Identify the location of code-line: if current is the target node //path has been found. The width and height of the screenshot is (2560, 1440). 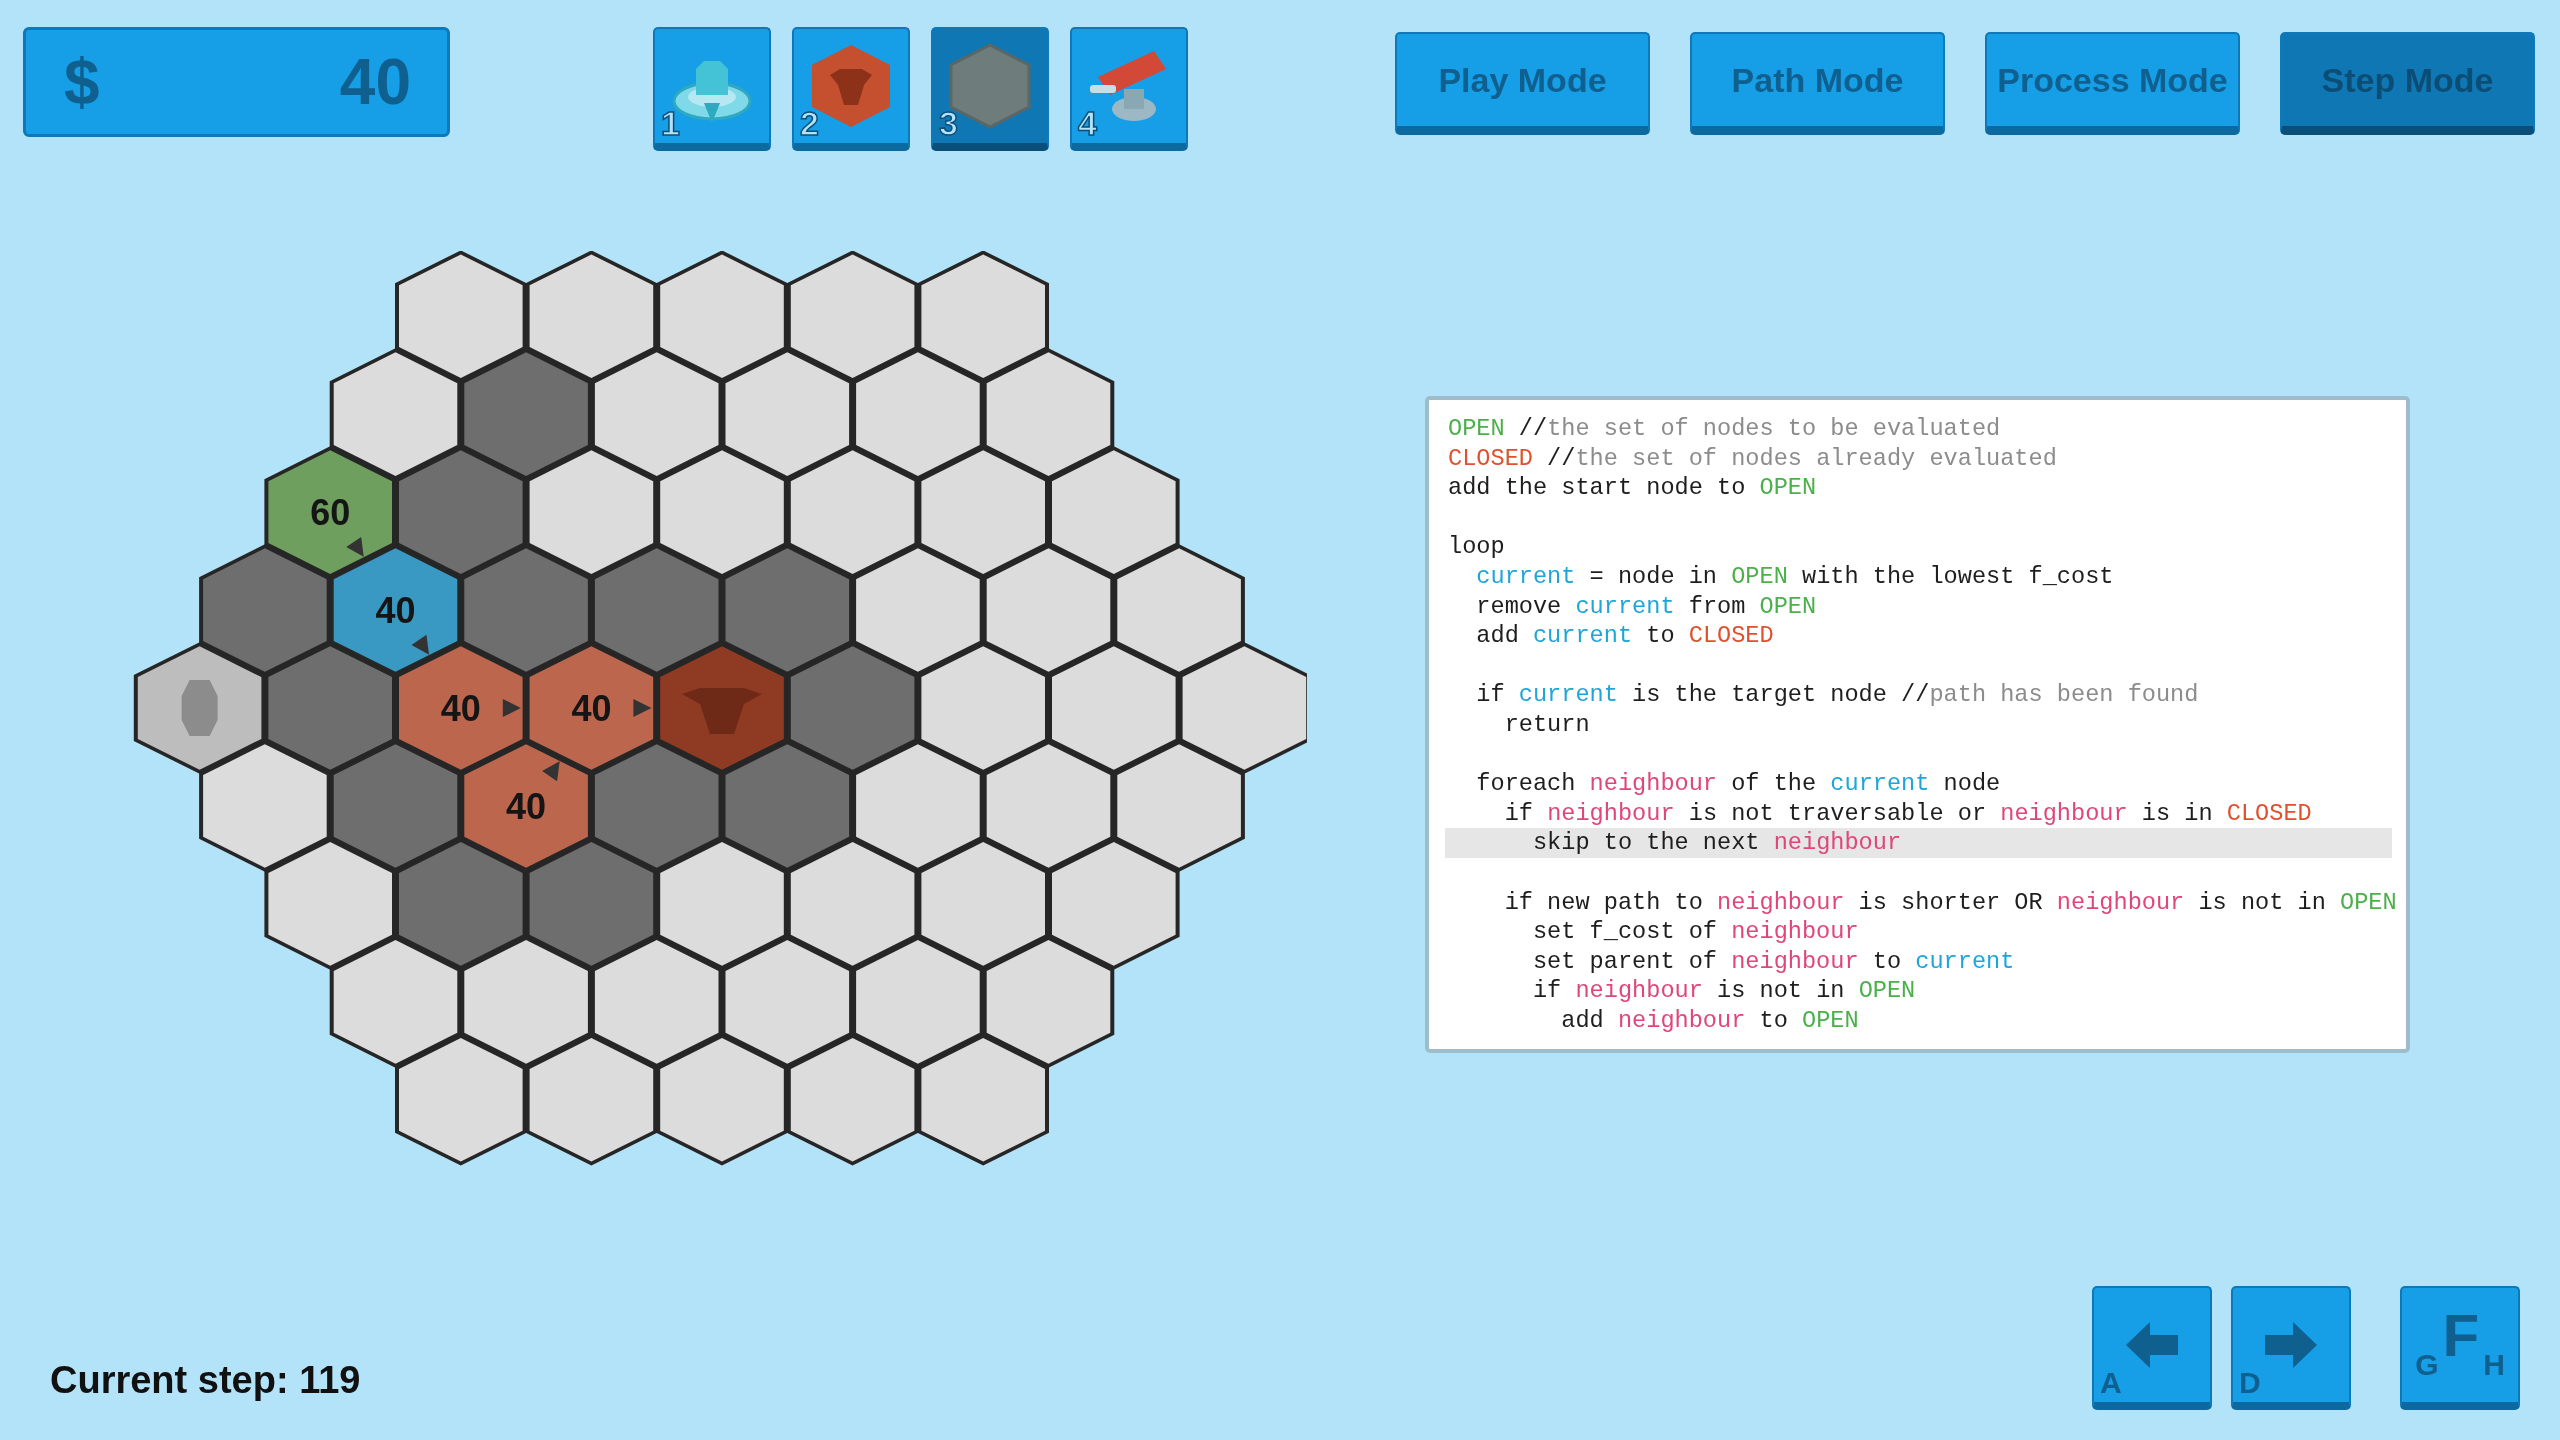
(1837, 695).